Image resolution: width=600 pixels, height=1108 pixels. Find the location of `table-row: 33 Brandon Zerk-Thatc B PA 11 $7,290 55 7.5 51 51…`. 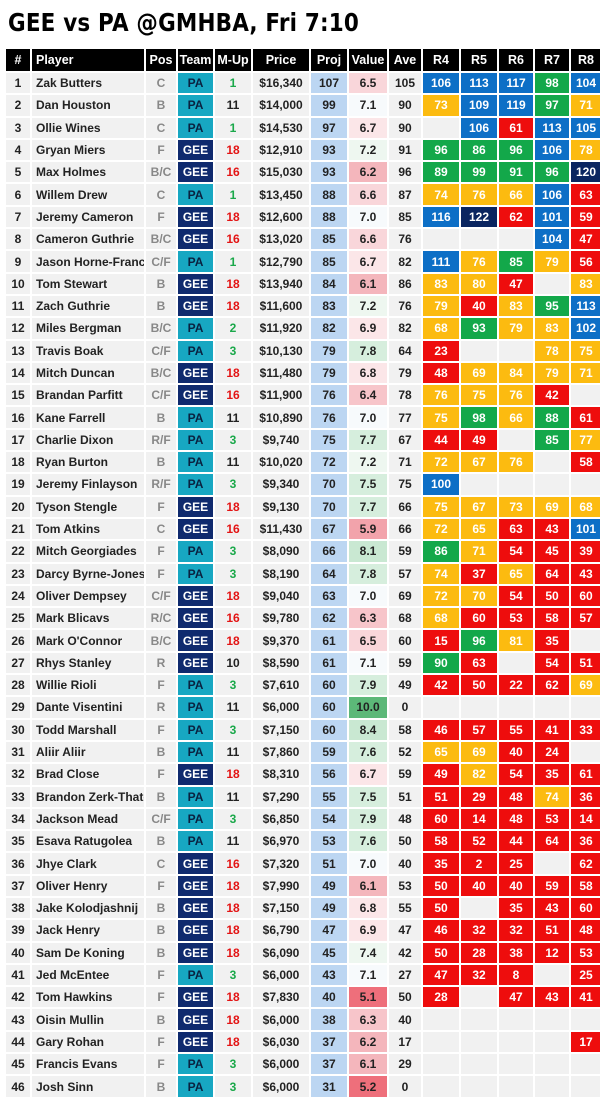

table-row: 33 Brandon Zerk-Thatc B PA 11 $7,290 55 7.5 51 51… is located at coordinates (303, 796).